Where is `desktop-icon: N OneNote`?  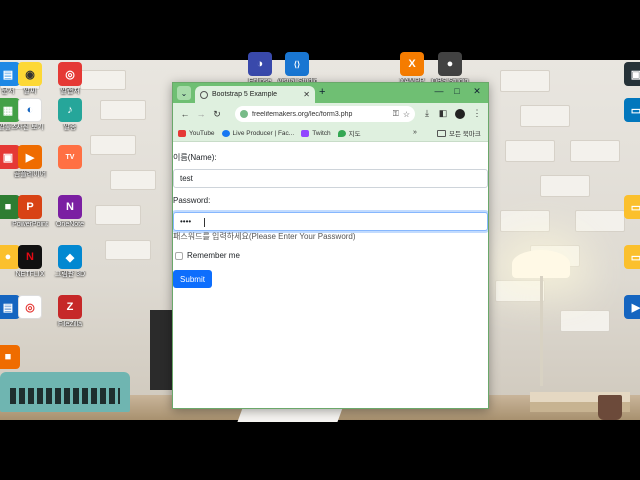 desktop-icon: N OneNote is located at coordinates (70, 212).